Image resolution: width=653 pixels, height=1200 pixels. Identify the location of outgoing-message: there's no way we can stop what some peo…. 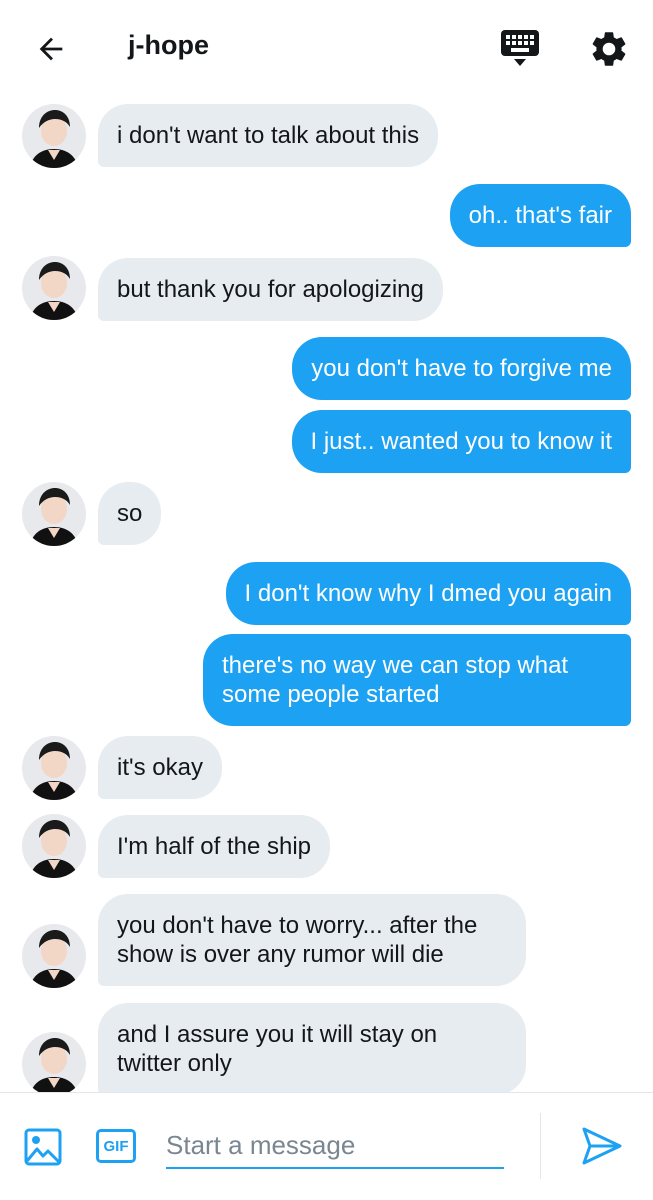
(417, 680).